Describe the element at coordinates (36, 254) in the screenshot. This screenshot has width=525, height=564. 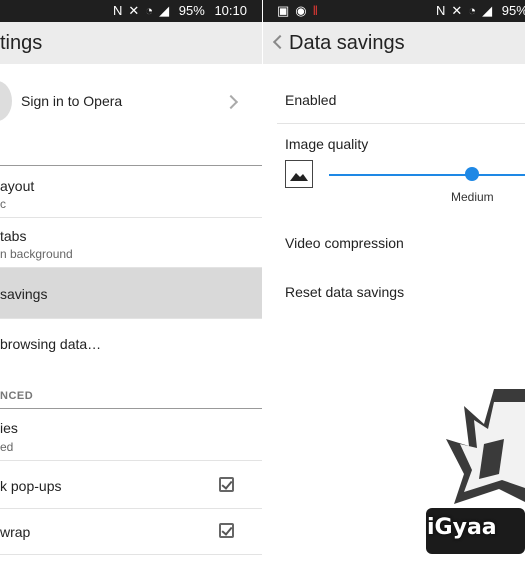
I see `item-subtitle: n background` at that location.